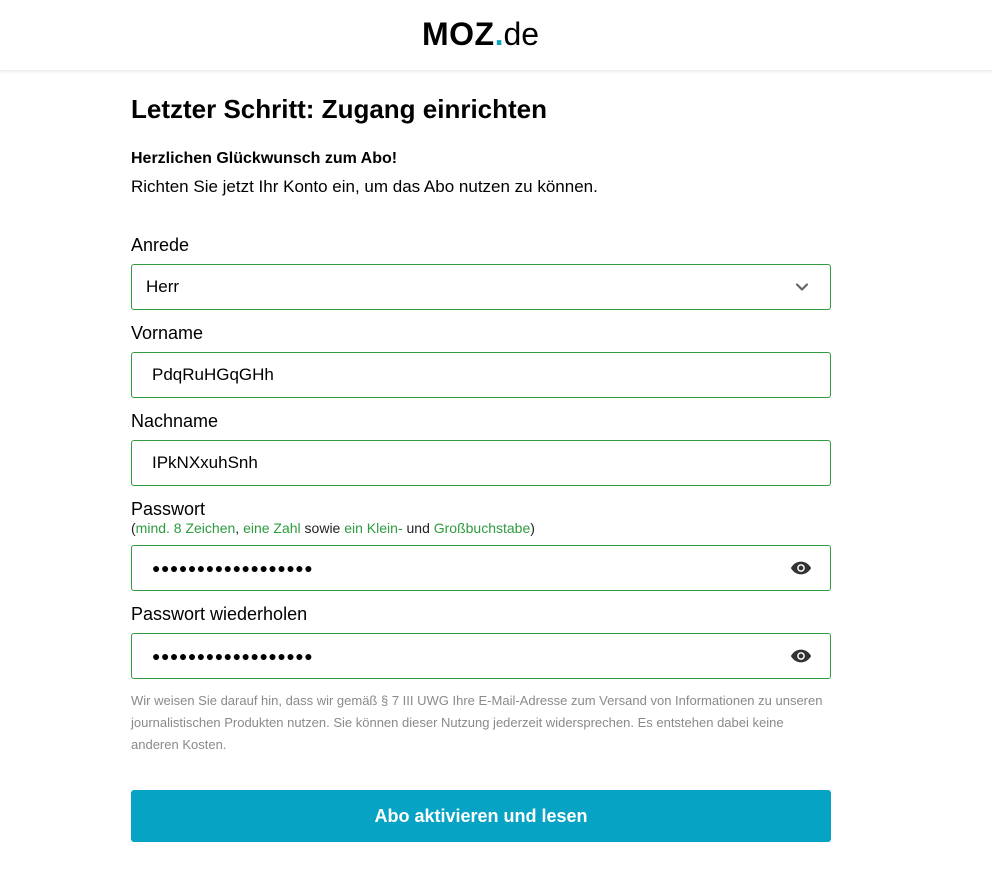 Image resolution: width=992 pixels, height=883 pixels. What do you see at coordinates (239, 528) in the screenshot?
I see `hint-sep-1: ,` at bounding box center [239, 528].